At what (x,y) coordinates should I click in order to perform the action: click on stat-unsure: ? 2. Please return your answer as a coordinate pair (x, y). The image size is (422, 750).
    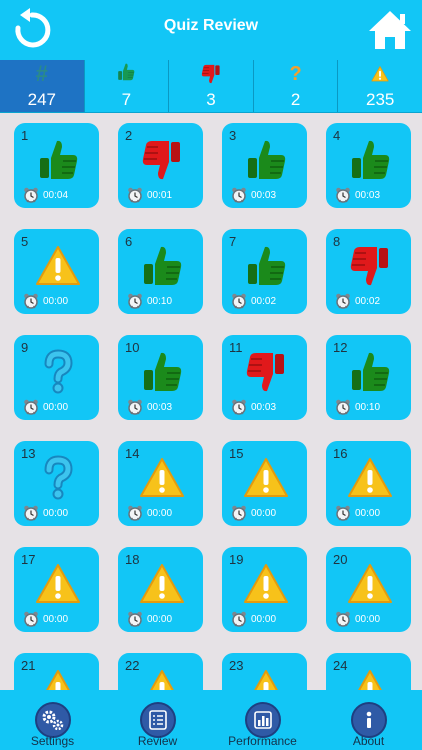
    Looking at the image, I should click on (295, 86).